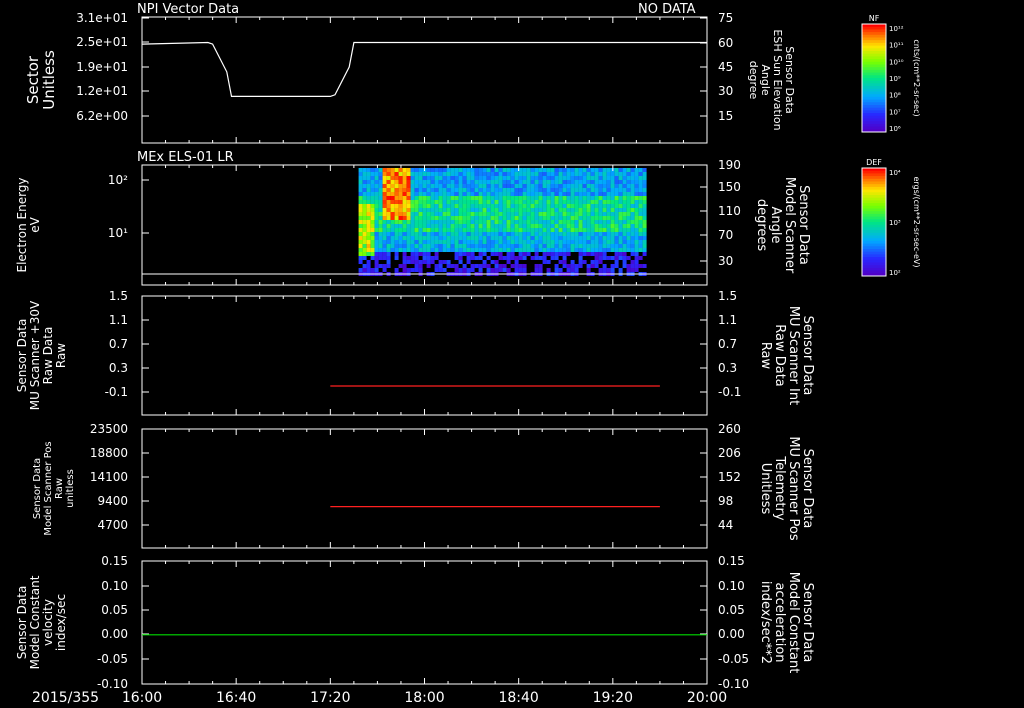 The image size is (1024, 708). I want to click on y-tick-label: 1.1, so click(118, 320).